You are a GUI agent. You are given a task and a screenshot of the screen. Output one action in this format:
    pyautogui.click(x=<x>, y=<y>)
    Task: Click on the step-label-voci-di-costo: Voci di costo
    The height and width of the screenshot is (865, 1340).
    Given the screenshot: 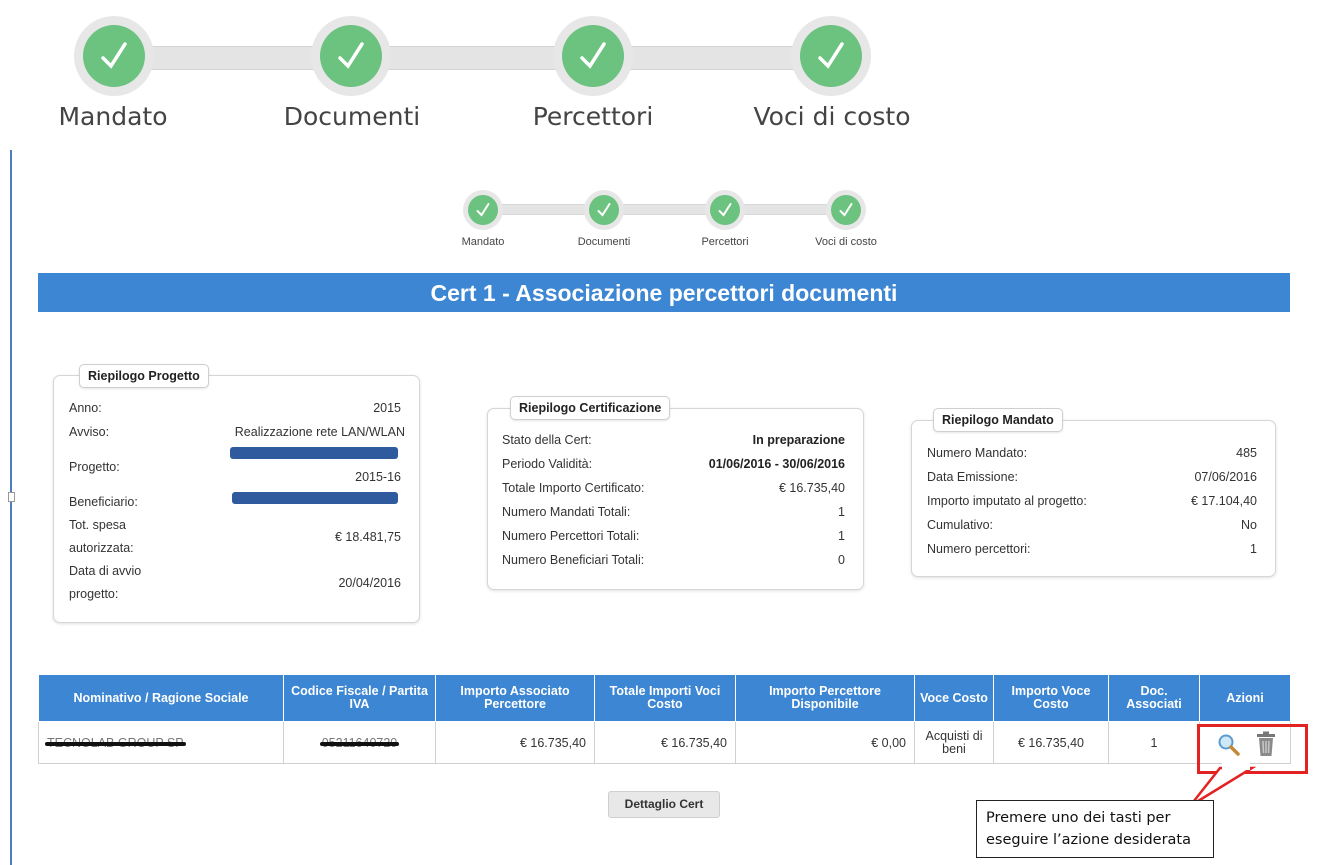 What is the action you would take?
    pyautogui.click(x=832, y=116)
    